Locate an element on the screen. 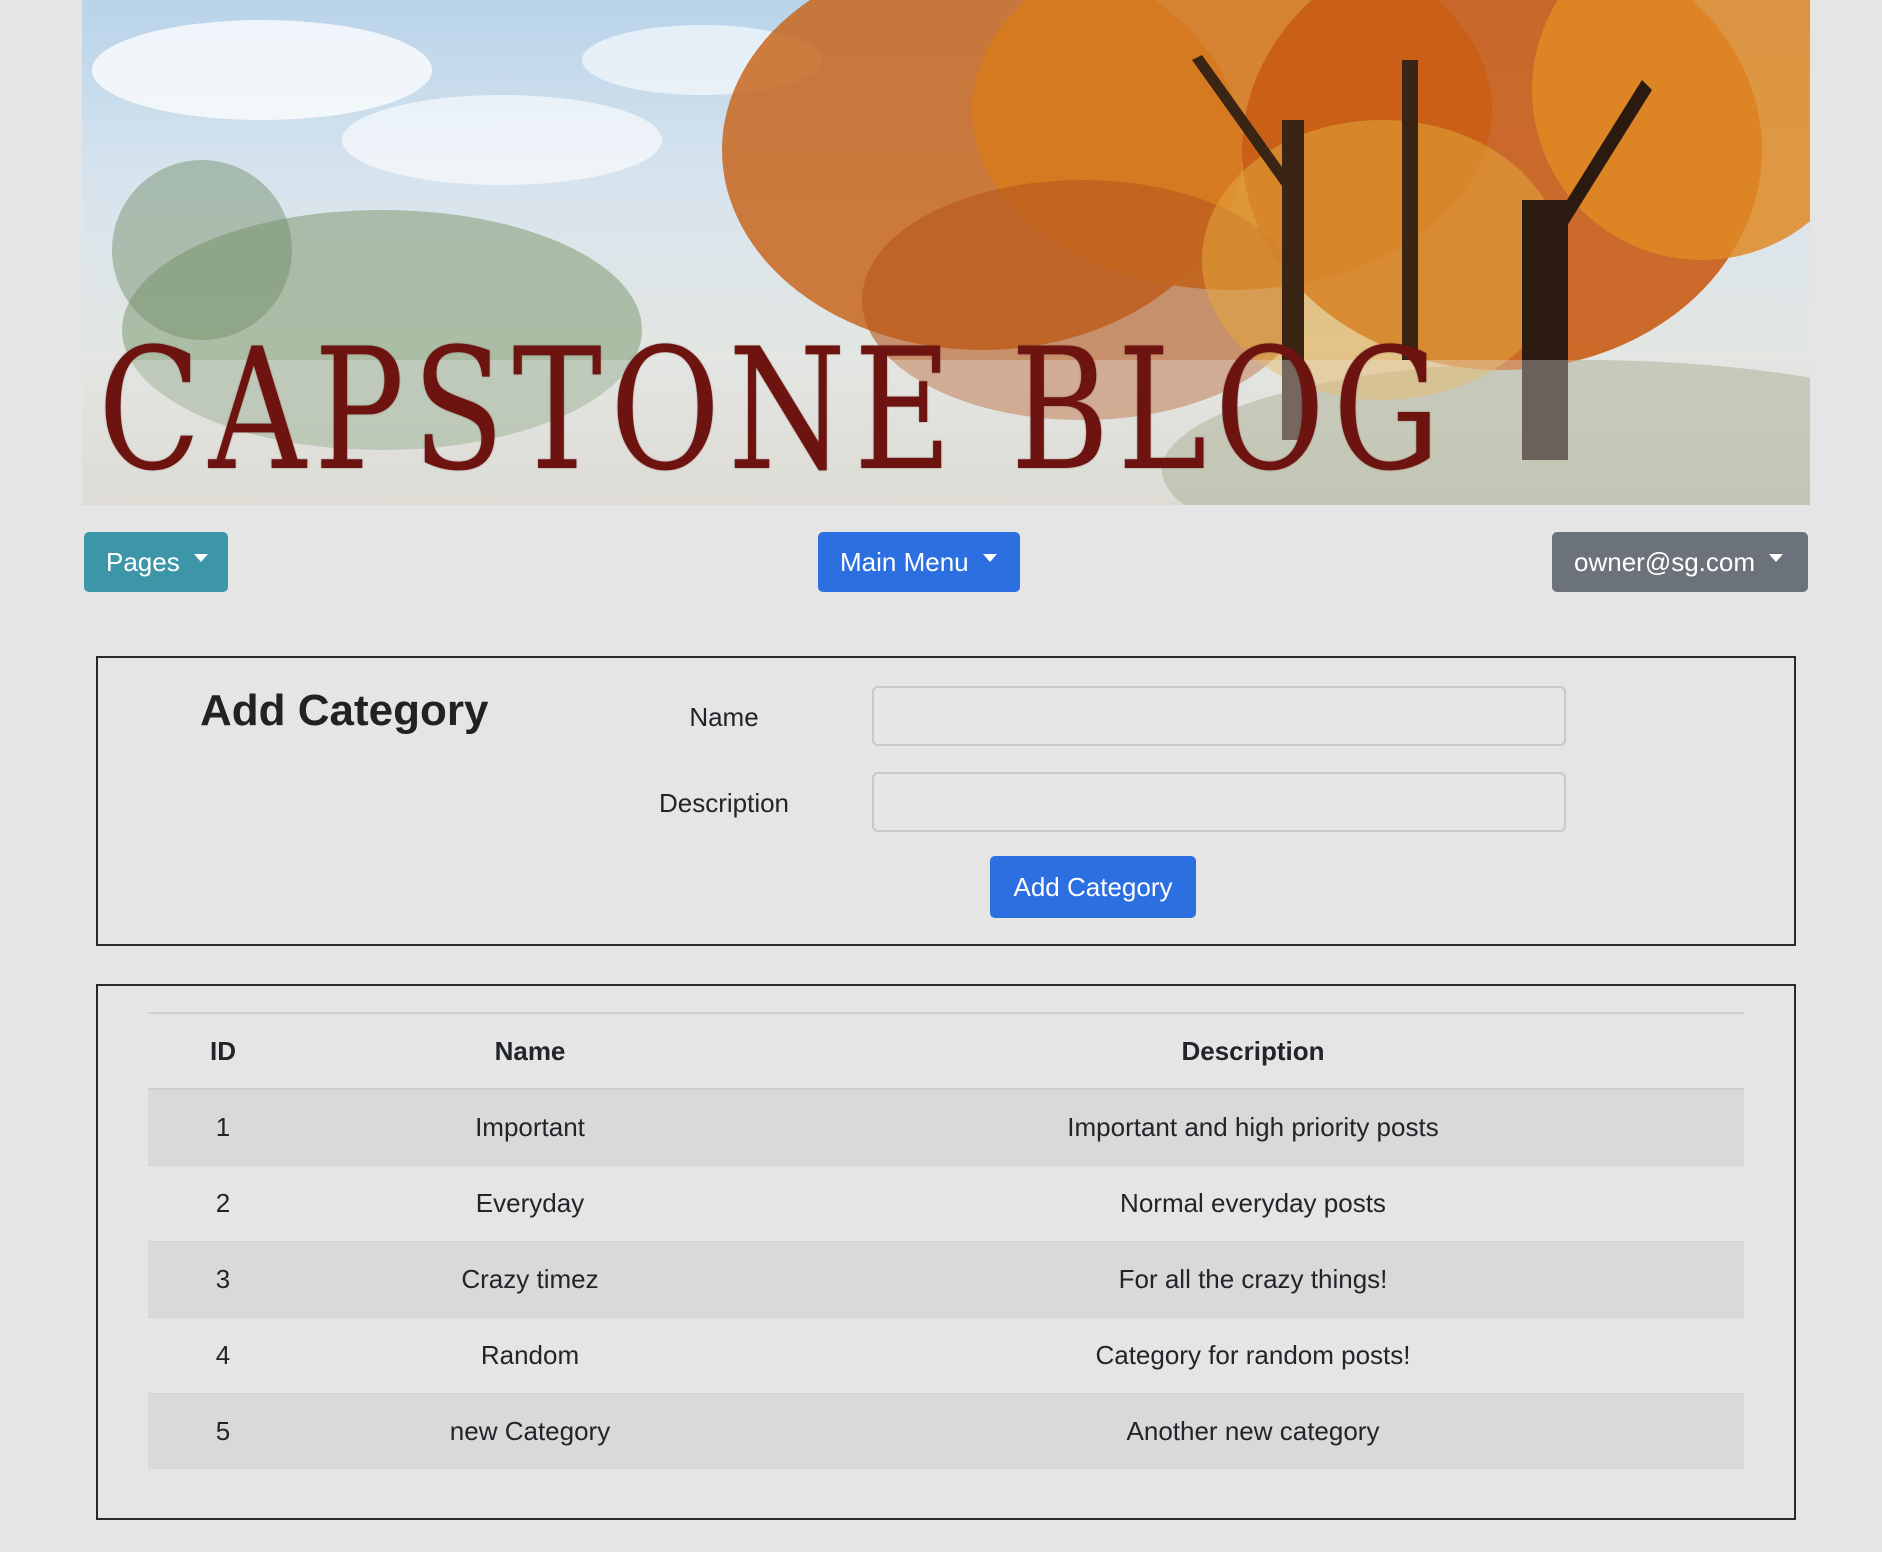  column-header-name: Name is located at coordinates (530, 1051).